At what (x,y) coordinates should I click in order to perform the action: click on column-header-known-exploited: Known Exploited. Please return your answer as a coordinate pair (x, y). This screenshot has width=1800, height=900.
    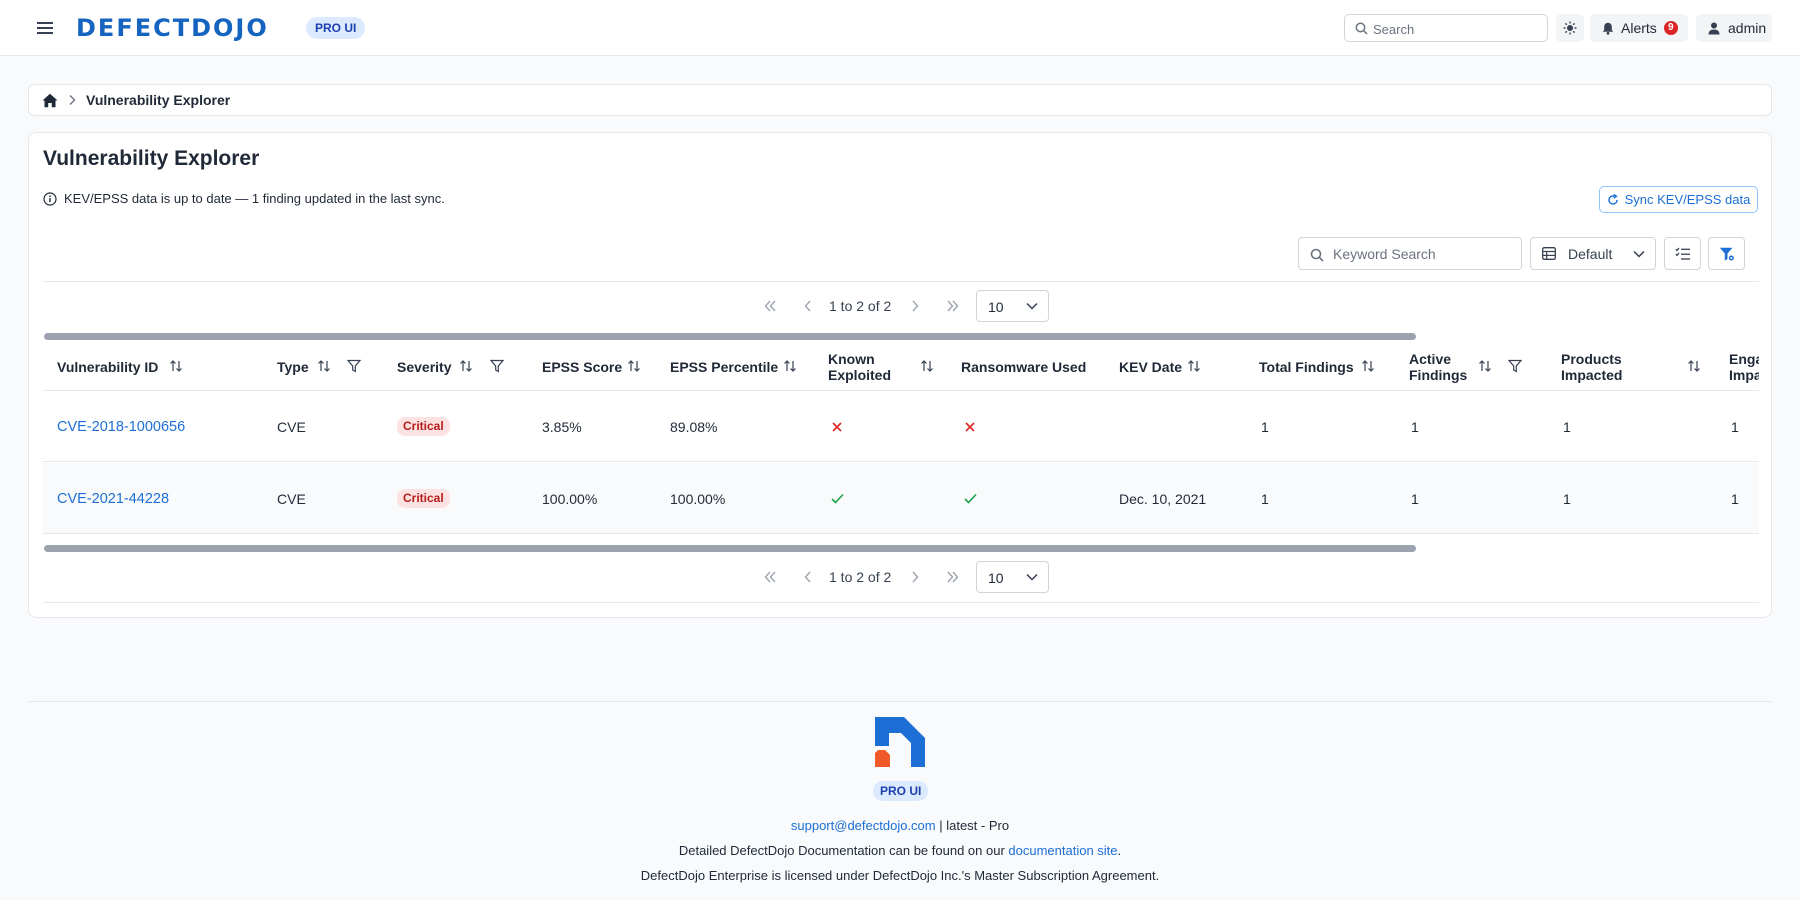
    Looking at the image, I should click on (888, 367).